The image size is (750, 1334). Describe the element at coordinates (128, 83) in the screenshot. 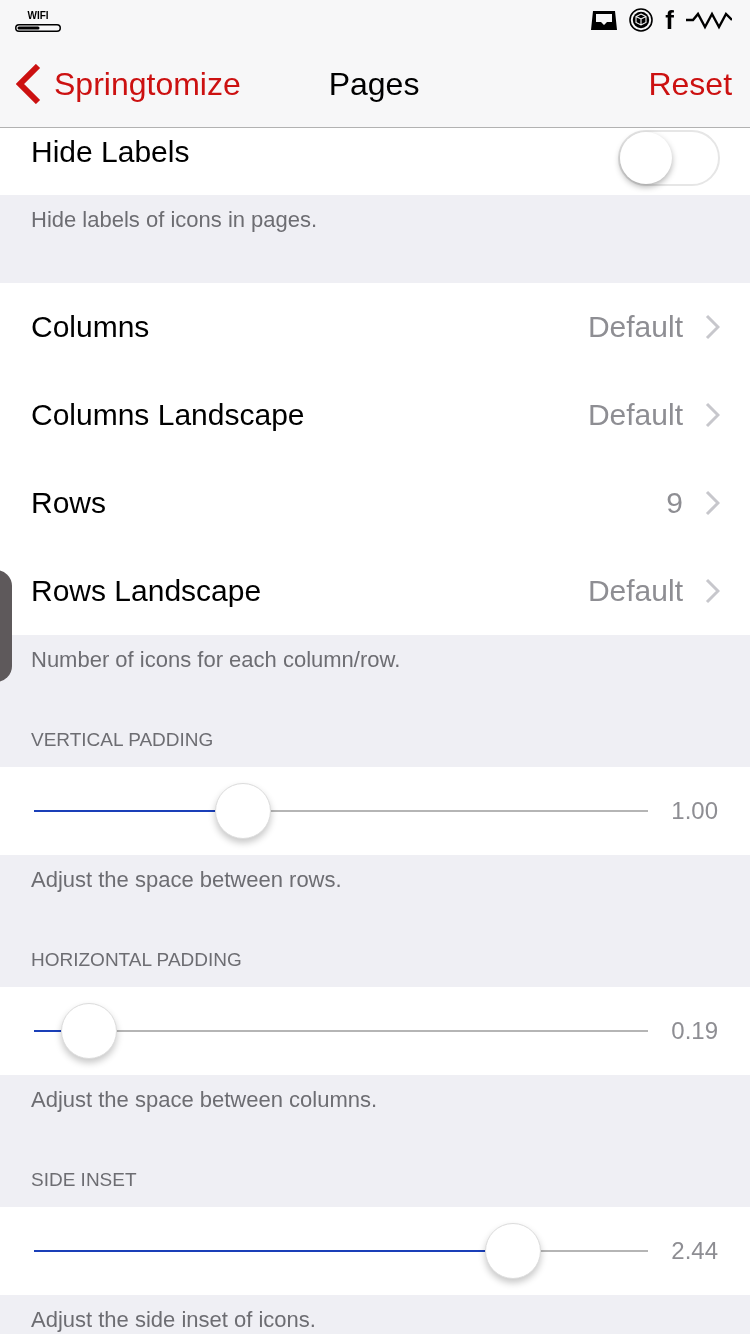

I see `back-button: Springtomize` at that location.